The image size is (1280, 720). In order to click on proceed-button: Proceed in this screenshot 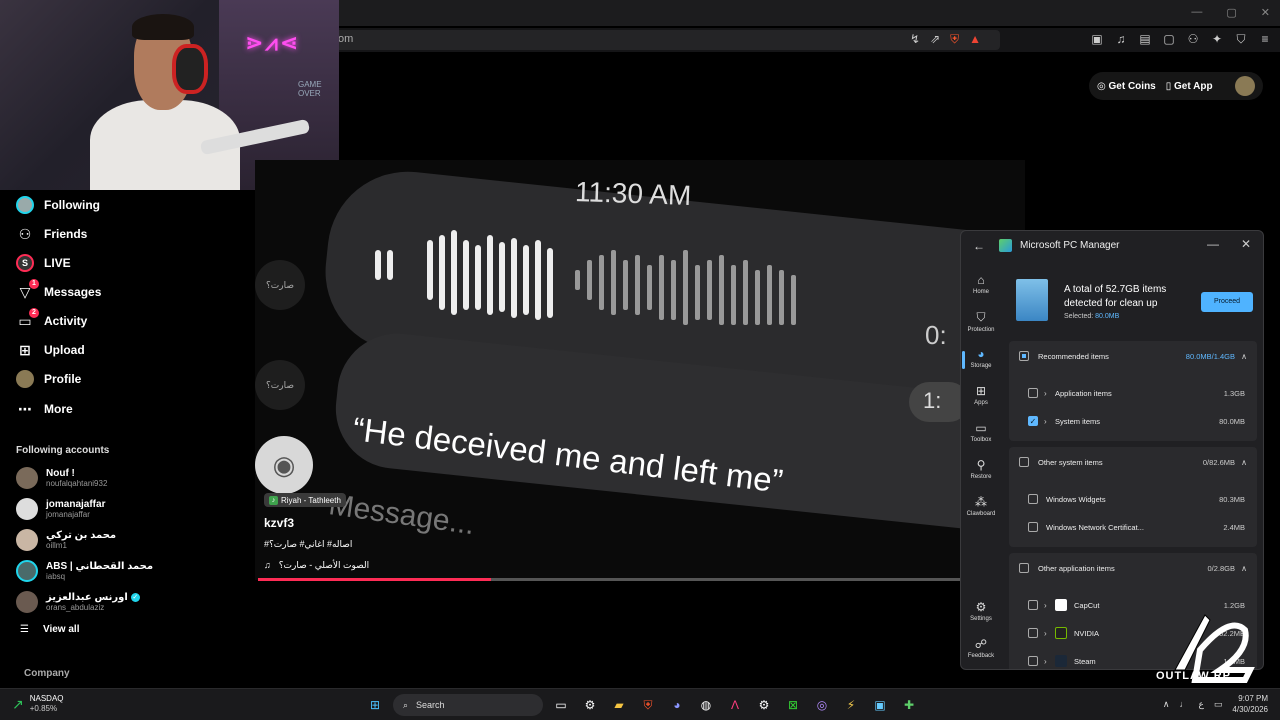, I will do `click(1227, 302)`.